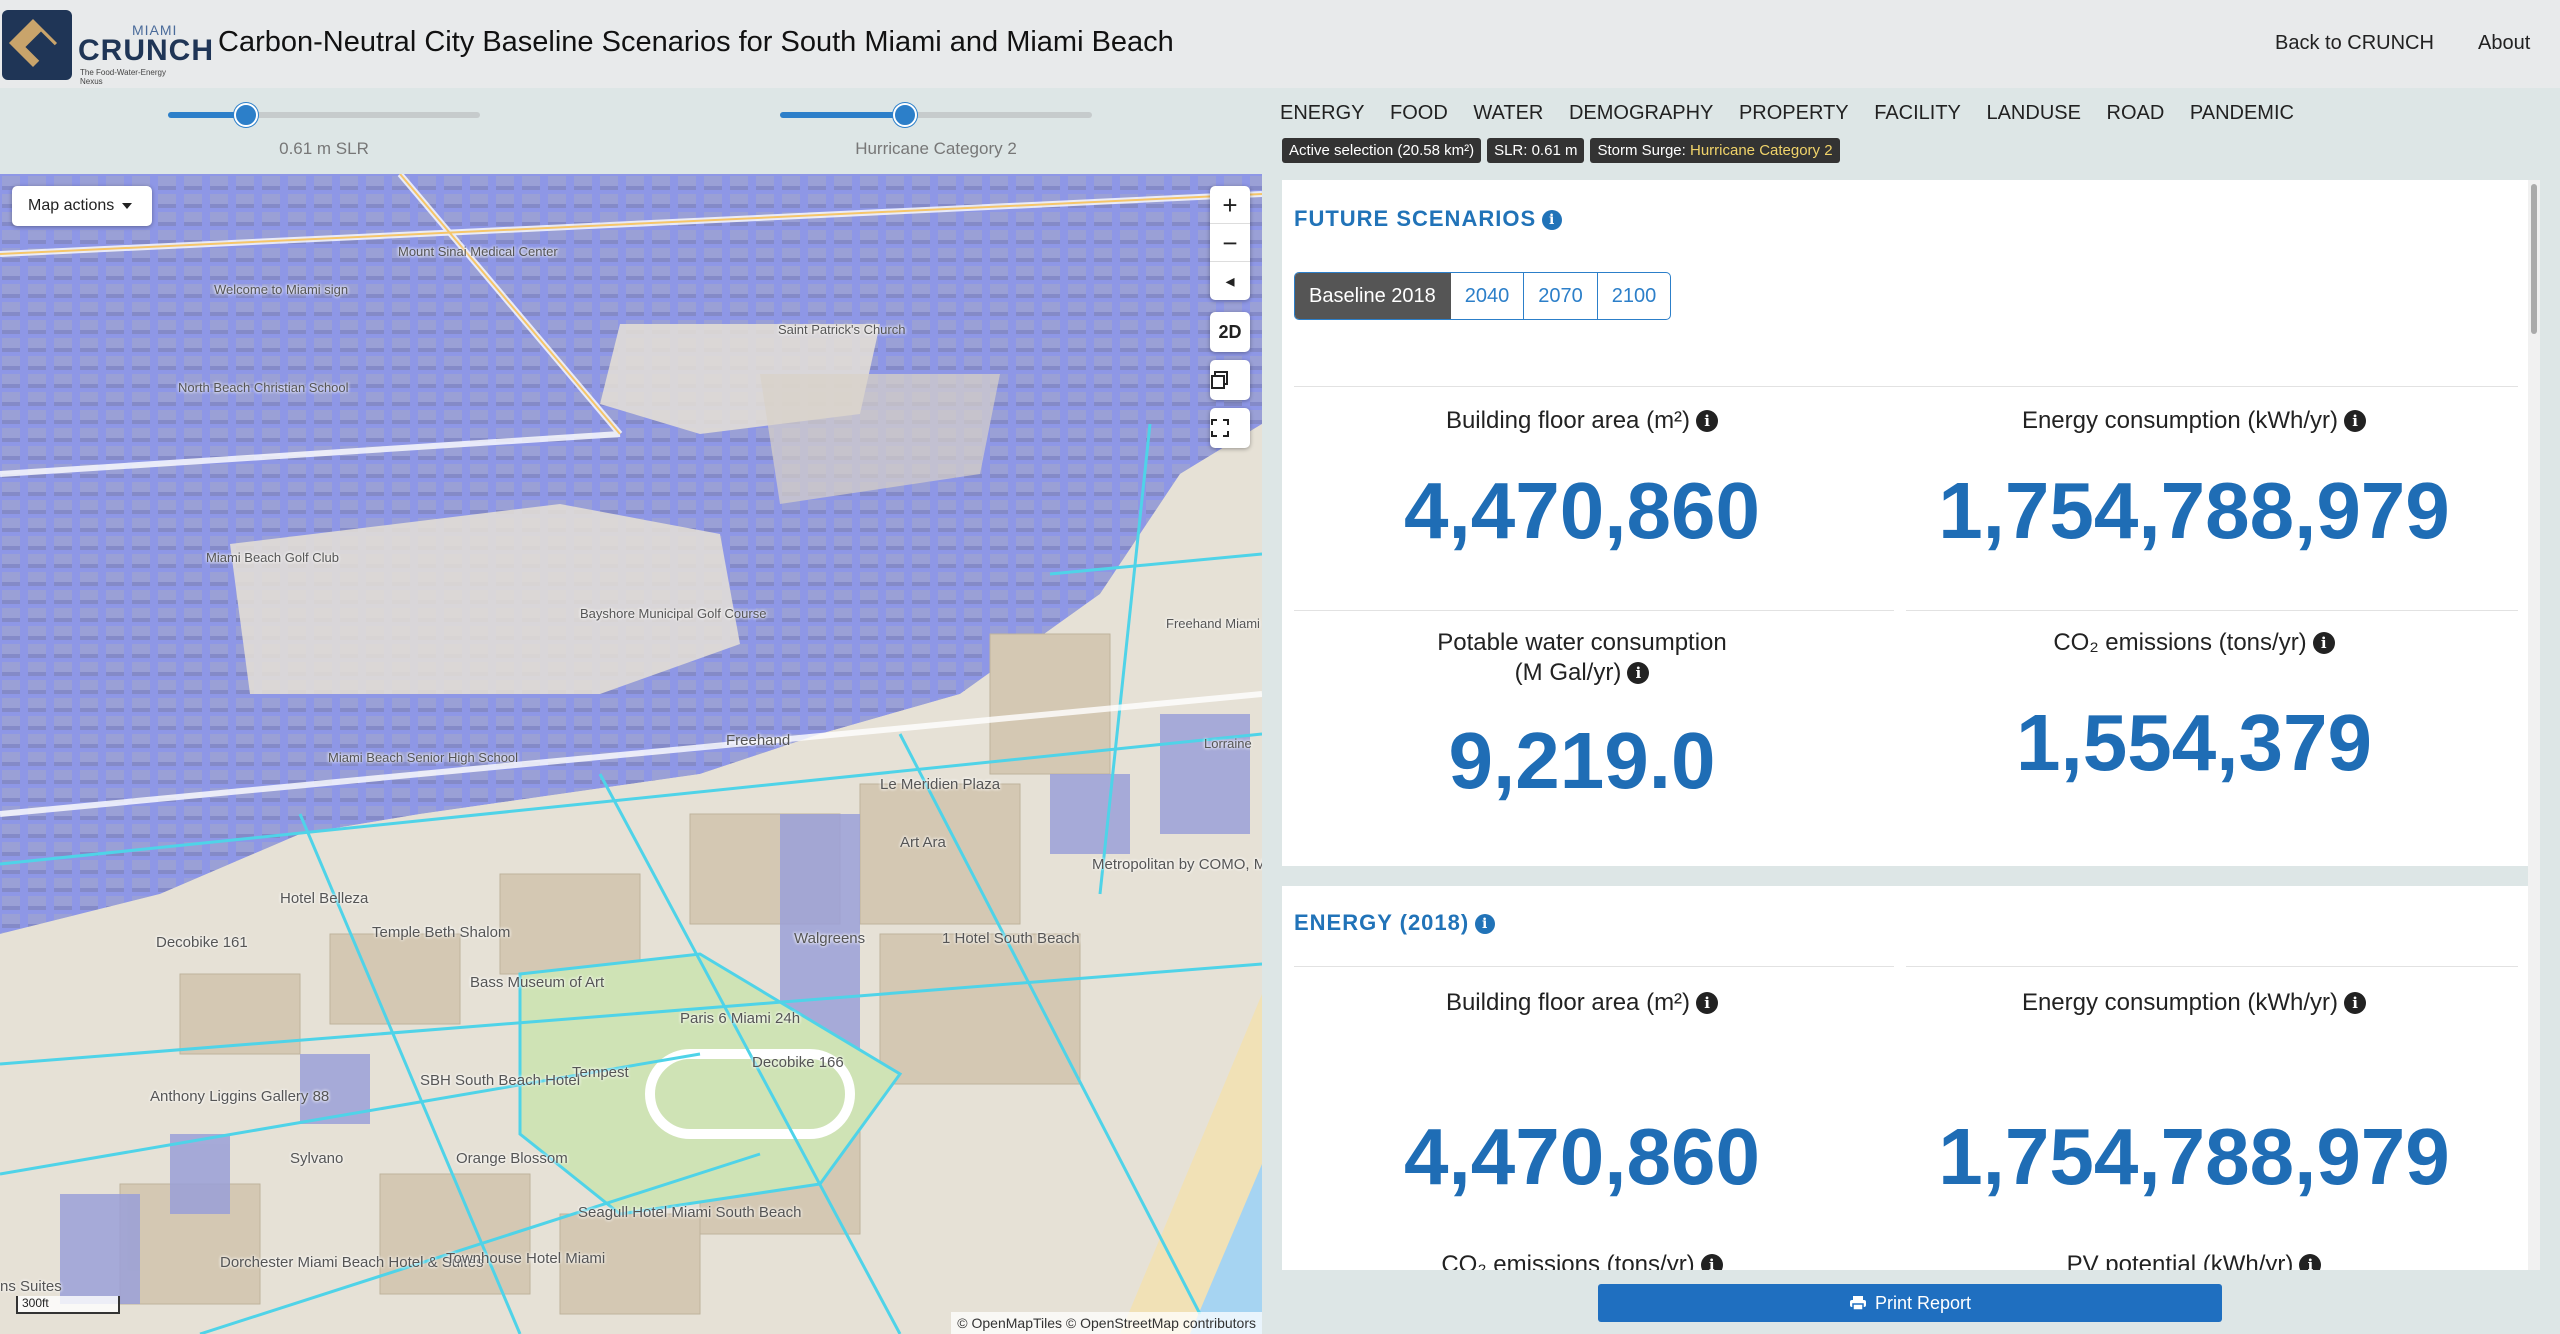  What do you see at coordinates (500, 1080) in the screenshot?
I see `map-label: SBH South Beach Hotel` at bounding box center [500, 1080].